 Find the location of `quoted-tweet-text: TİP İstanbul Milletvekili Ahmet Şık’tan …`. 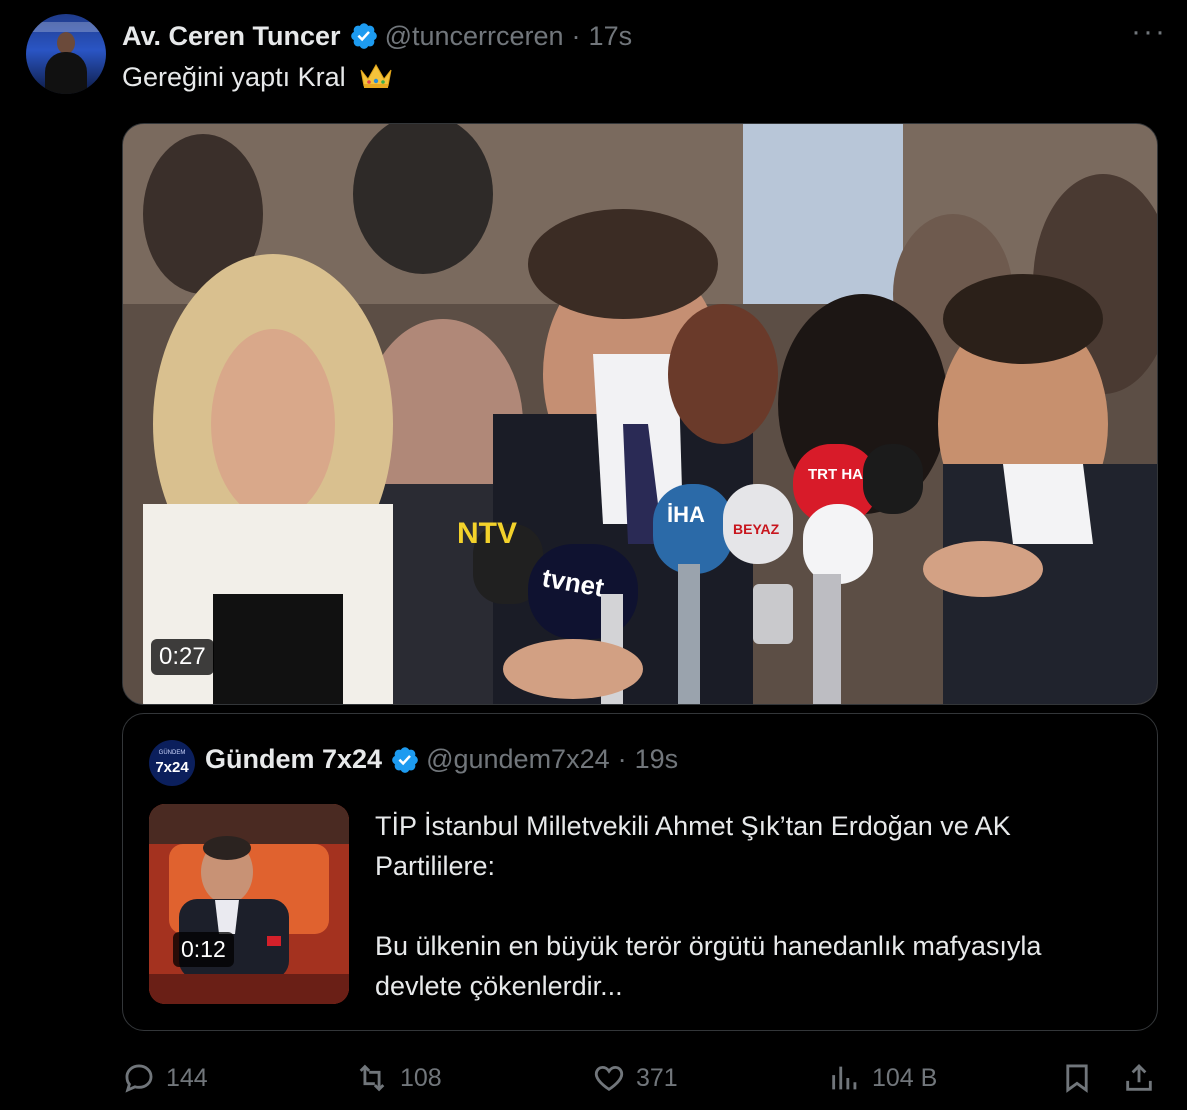

quoted-tweet-text: TİP İstanbul Milletvekili Ahmet Şık’tan … is located at coordinates (755, 906).